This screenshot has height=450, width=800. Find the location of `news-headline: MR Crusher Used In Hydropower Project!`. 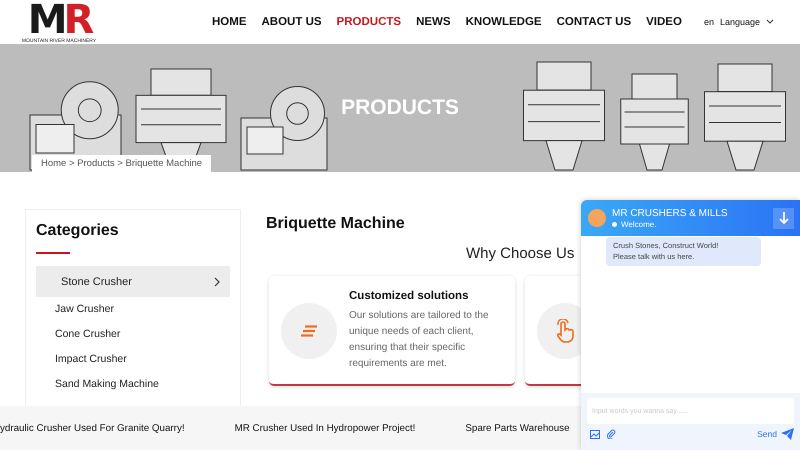

news-headline: MR Crusher Used In Hydropower Project! is located at coordinates (325, 428).